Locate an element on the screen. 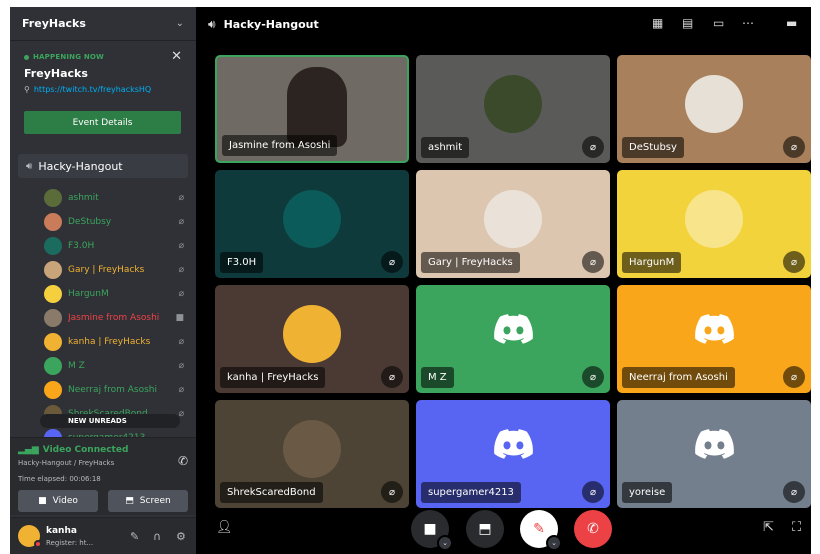 The image size is (820, 554). more-icon: ⋯ is located at coordinates (748, 23).